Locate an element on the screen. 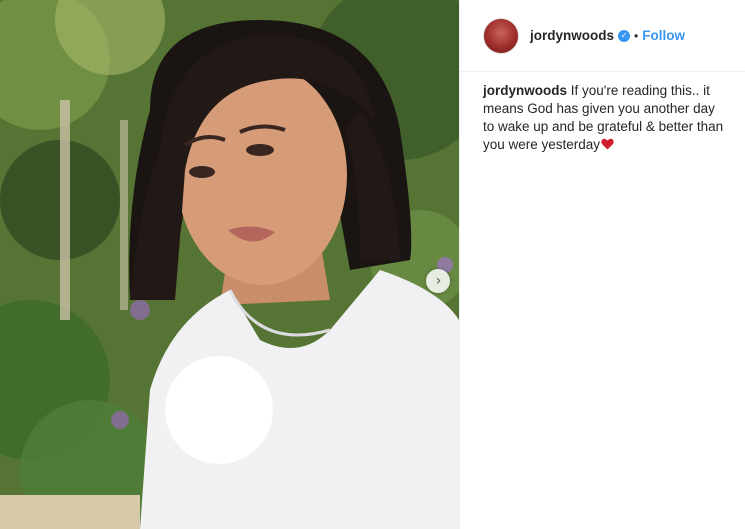 This screenshot has width=745, height=529. post-header: jordynwoods ✓ • Follow is located at coordinates (602, 36).